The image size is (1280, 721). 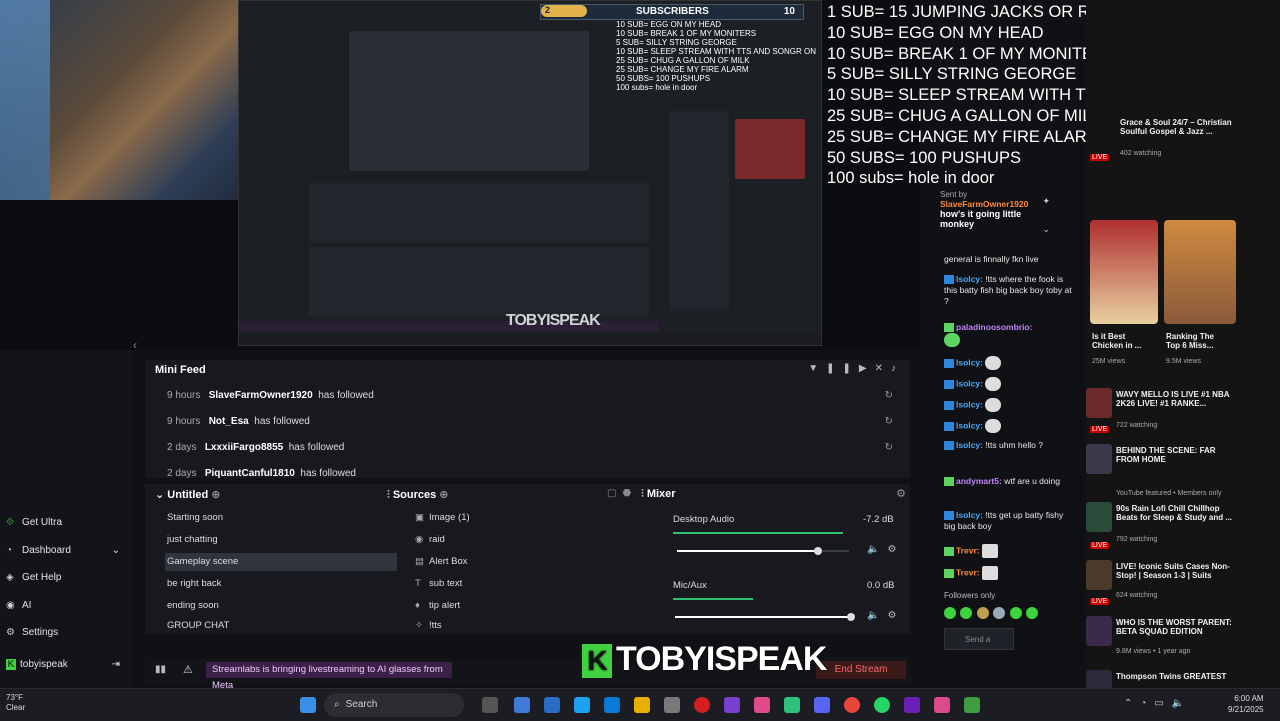 What do you see at coordinates (281, 626) in the screenshot?
I see `scene-item: GROUP CHAT` at bounding box center [281, 626].